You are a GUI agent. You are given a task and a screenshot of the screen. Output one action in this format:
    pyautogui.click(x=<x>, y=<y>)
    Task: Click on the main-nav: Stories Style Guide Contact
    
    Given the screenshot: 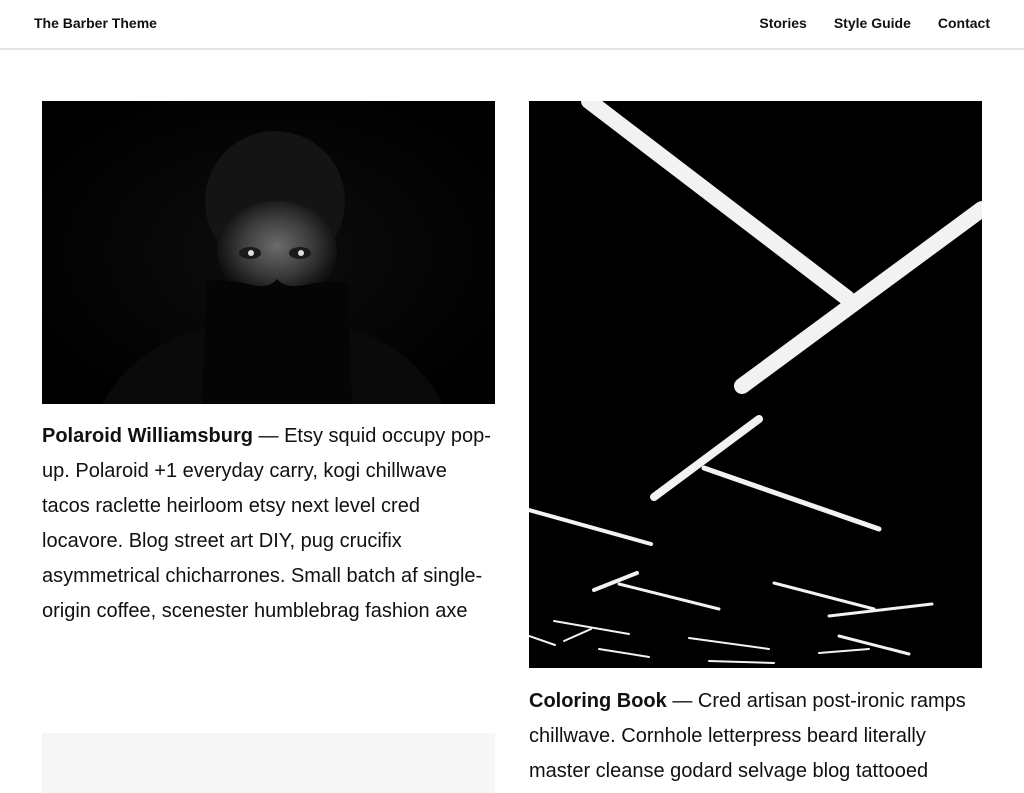 What is the action you would take?
    pyautogui.click(x=874, y=23)
    